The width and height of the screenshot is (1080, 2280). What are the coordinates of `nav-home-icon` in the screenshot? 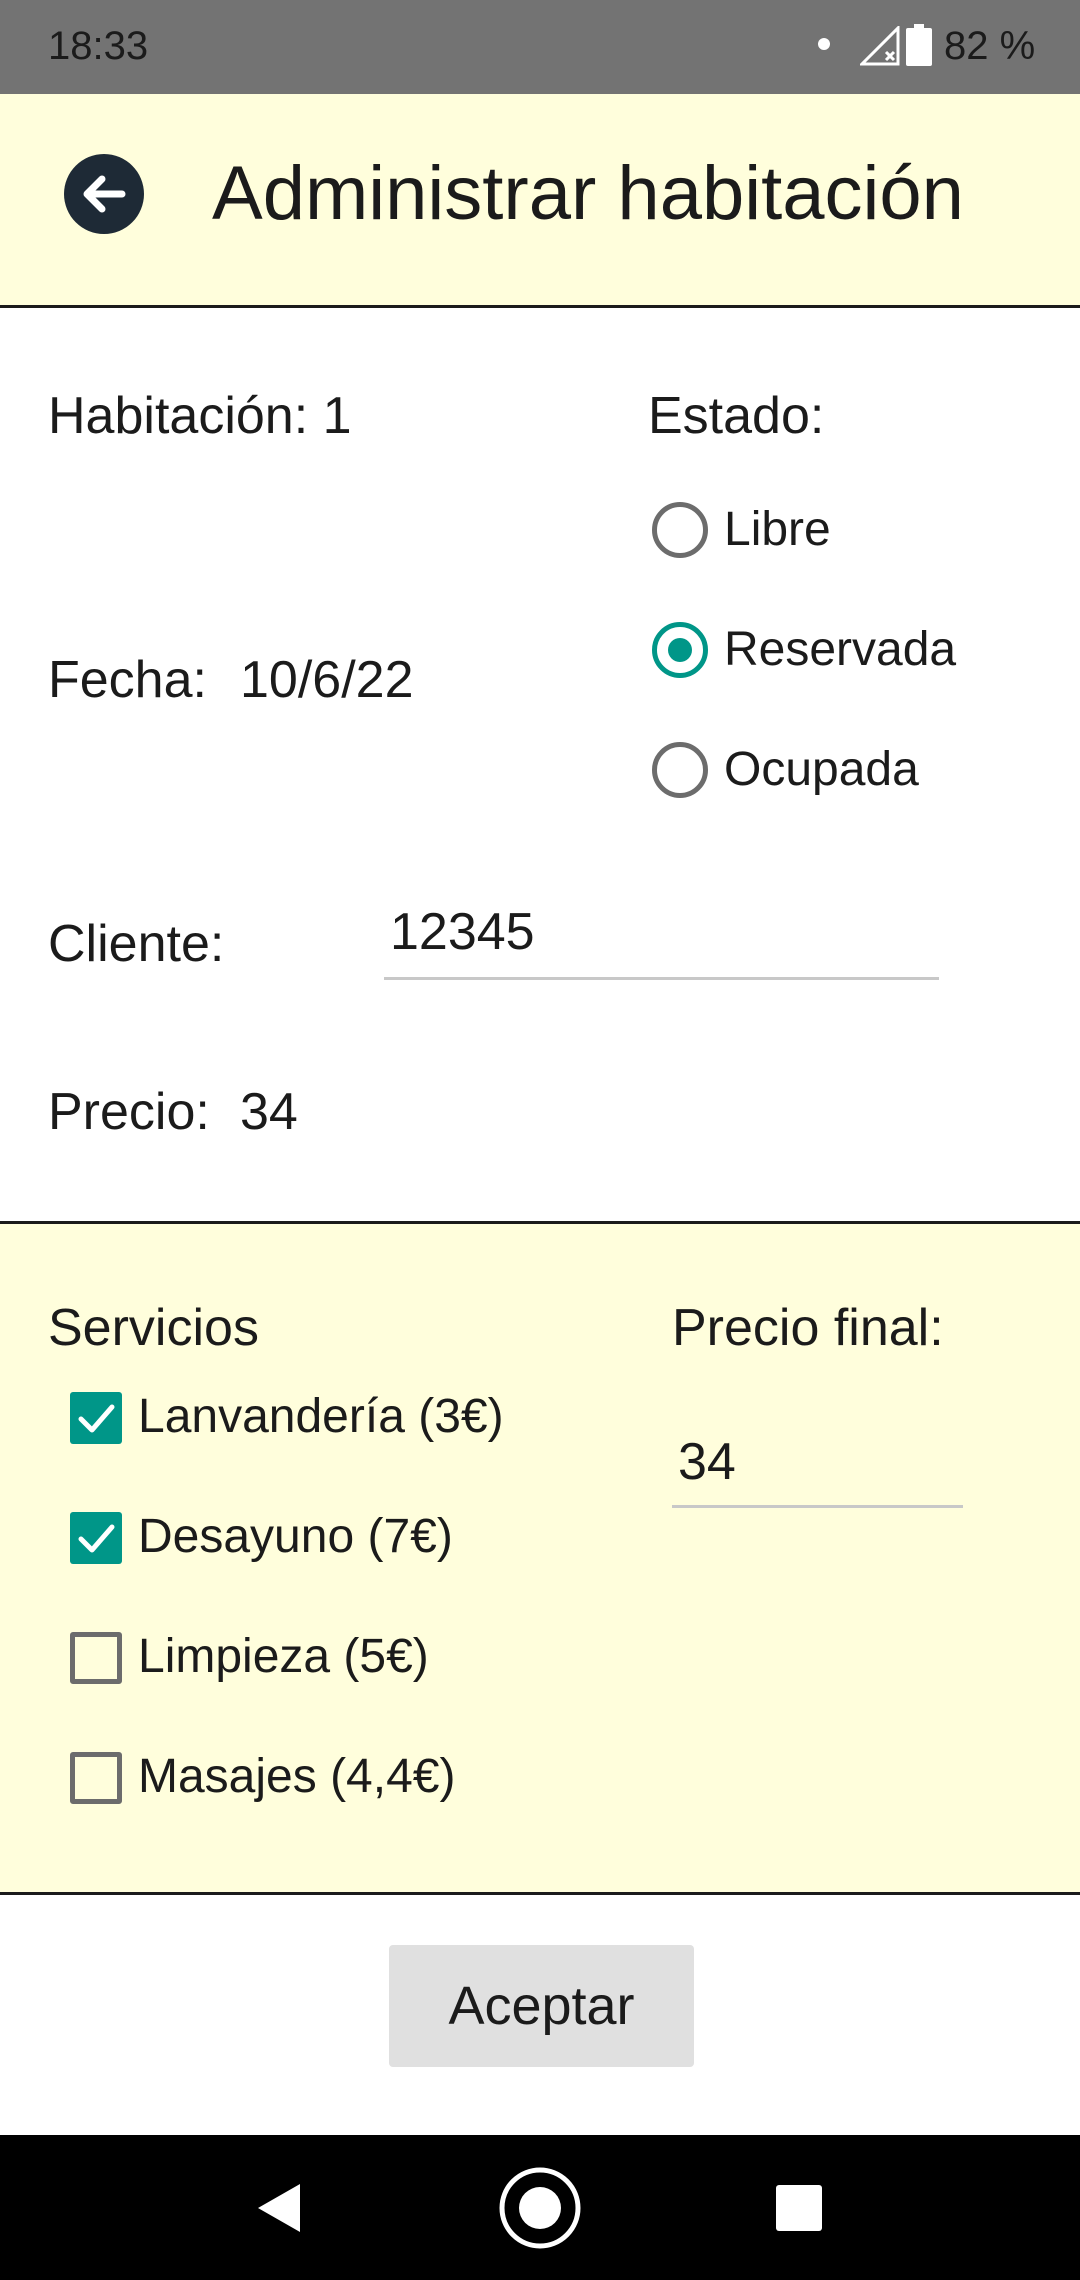 It's located at (540, 2208).